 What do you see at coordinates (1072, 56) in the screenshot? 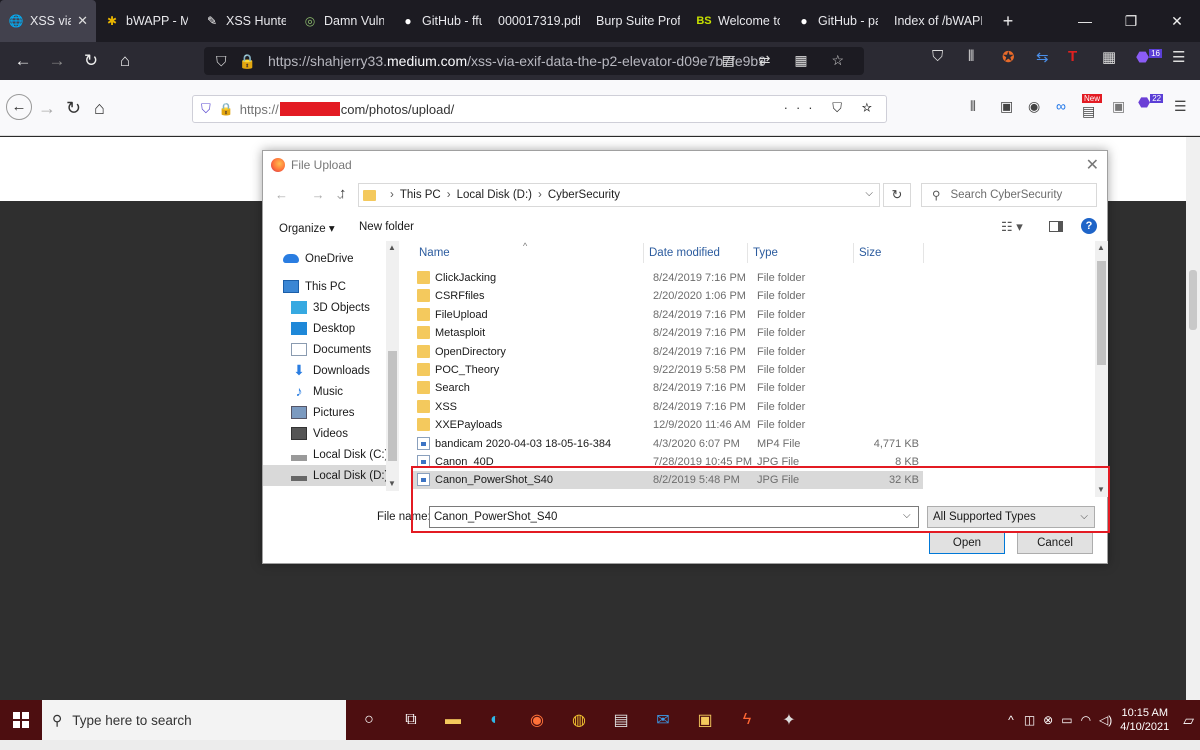
I see `t-extension-icon: T` at bounding box center [1072, 56].